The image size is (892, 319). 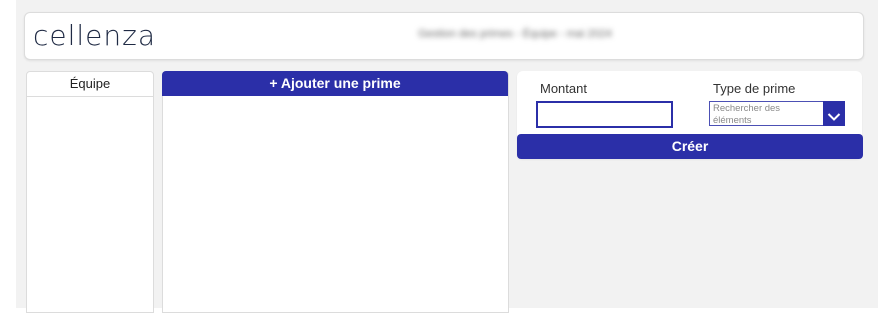 I want to click on bonus-type-combobox: Rechercher des éléments, so click(x=766, y=113).